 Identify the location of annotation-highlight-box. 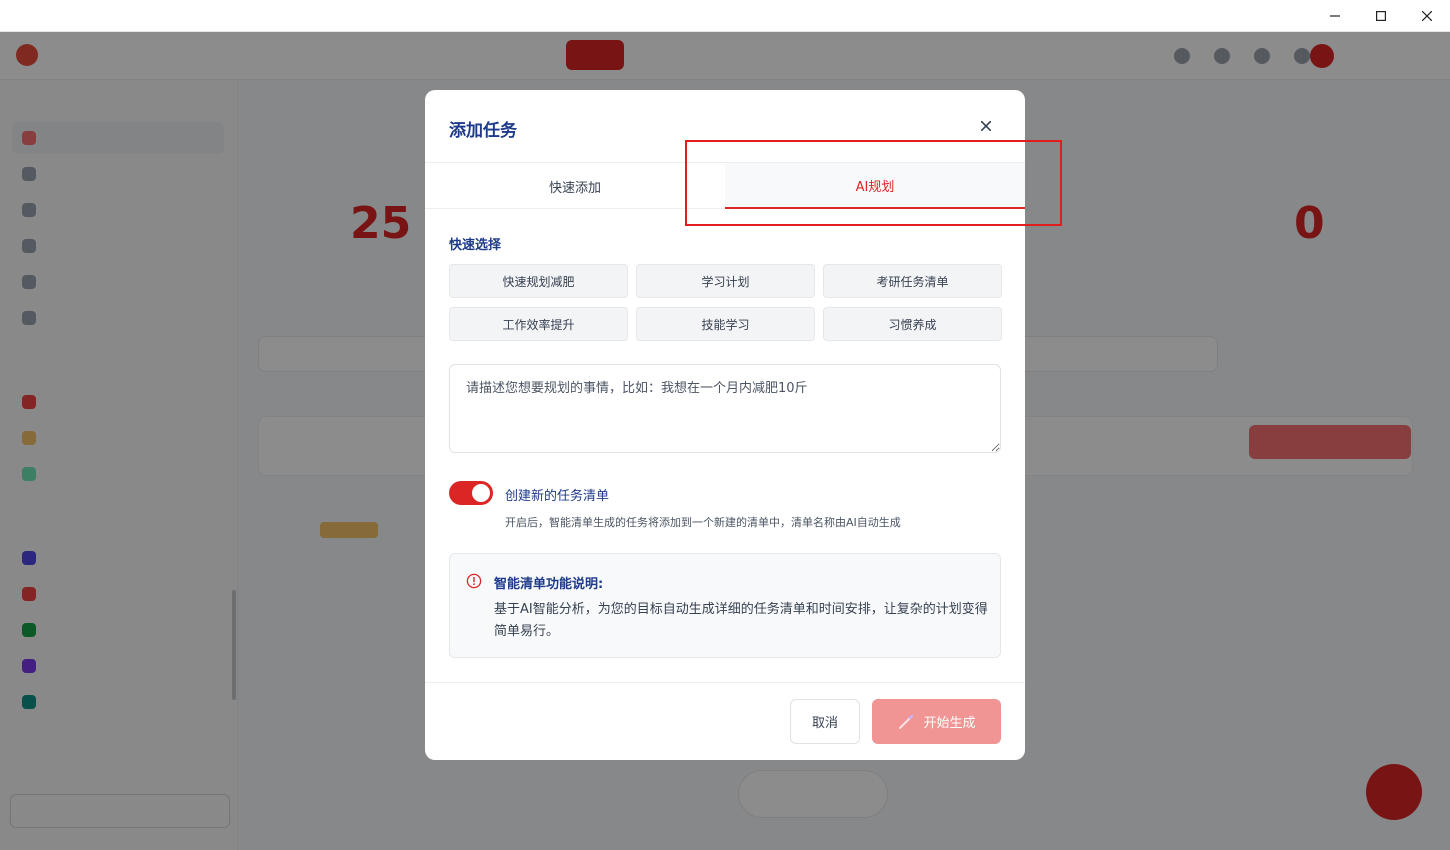
(873, 183).